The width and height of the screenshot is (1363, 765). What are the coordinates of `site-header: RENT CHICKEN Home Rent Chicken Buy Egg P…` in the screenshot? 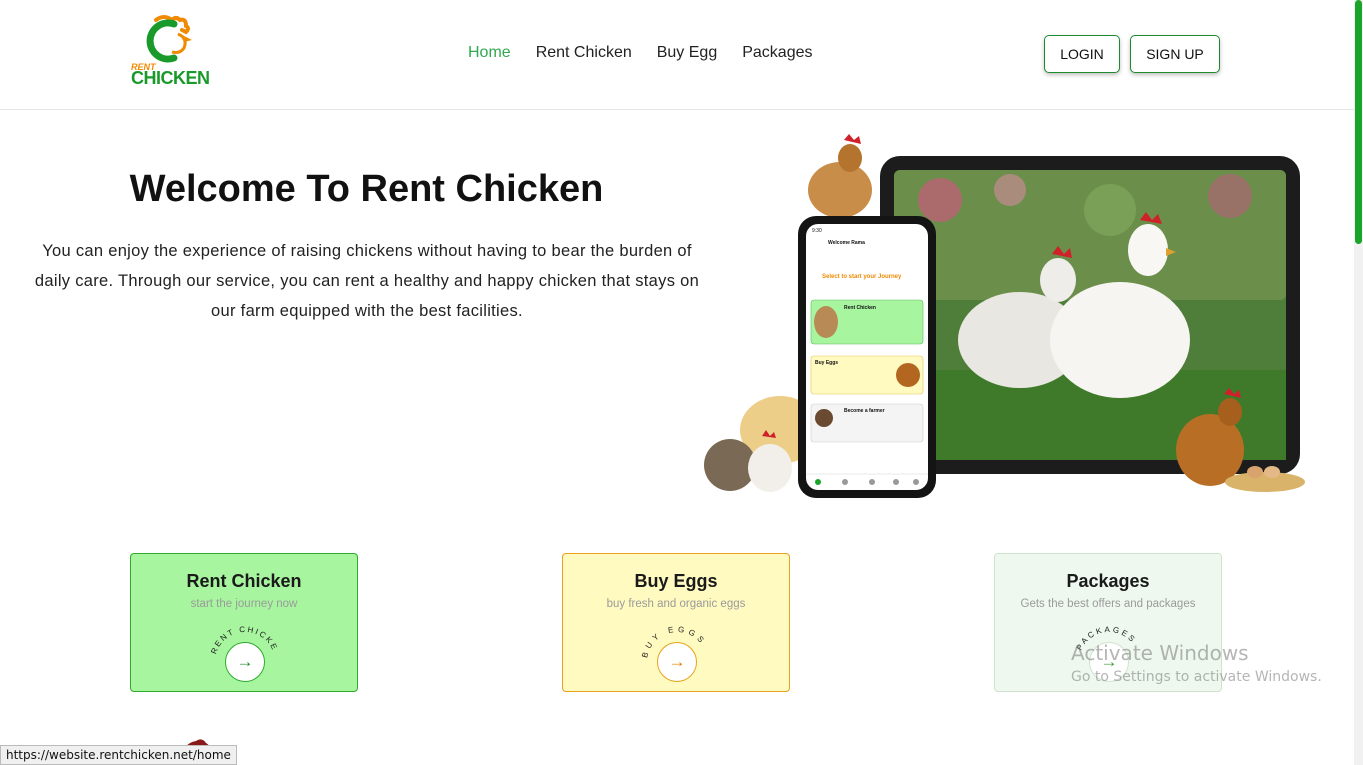 It's located at (677, 55).